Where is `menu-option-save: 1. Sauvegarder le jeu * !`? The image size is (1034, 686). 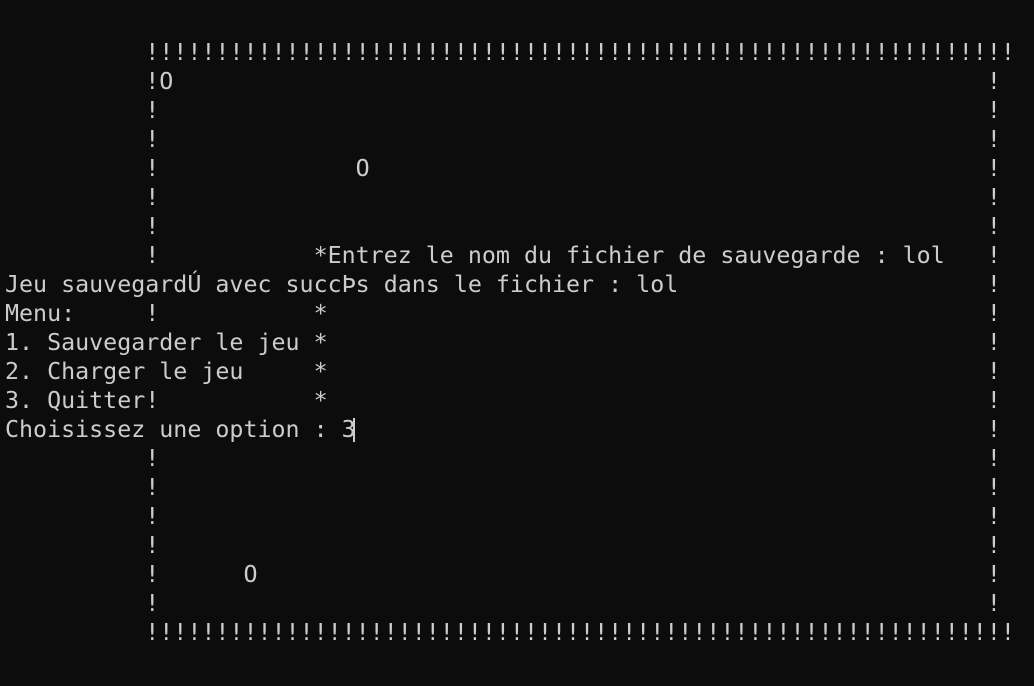 menu-option-save: 1. Sauvegarder le jeu * ! is located at coordinates (503, 342).